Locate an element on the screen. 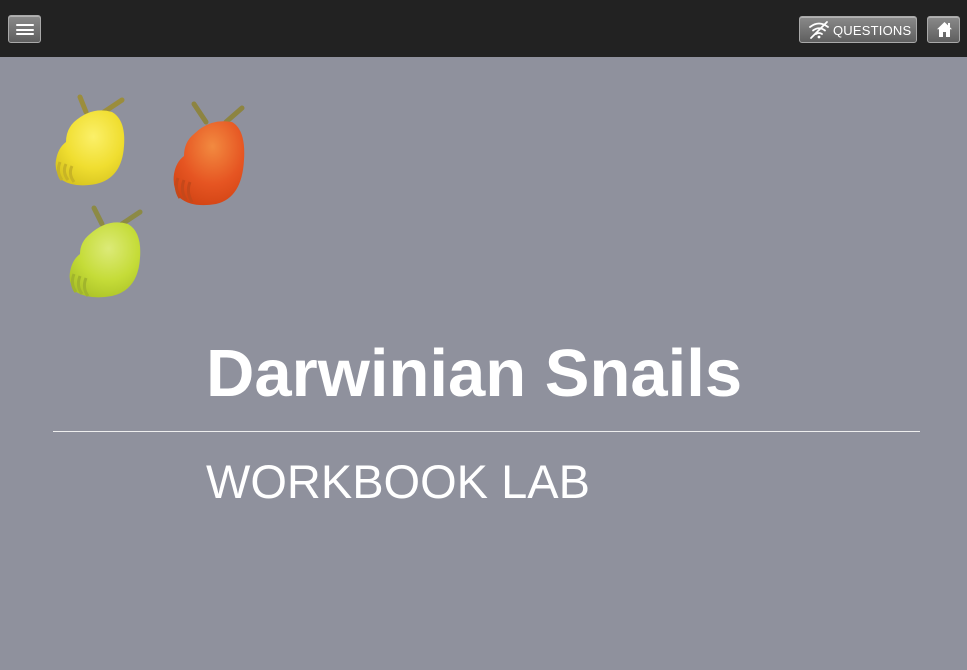 This screenshot has width=967, height=670. page-title: Darwinian Snails is located at coordinates (474, 373).